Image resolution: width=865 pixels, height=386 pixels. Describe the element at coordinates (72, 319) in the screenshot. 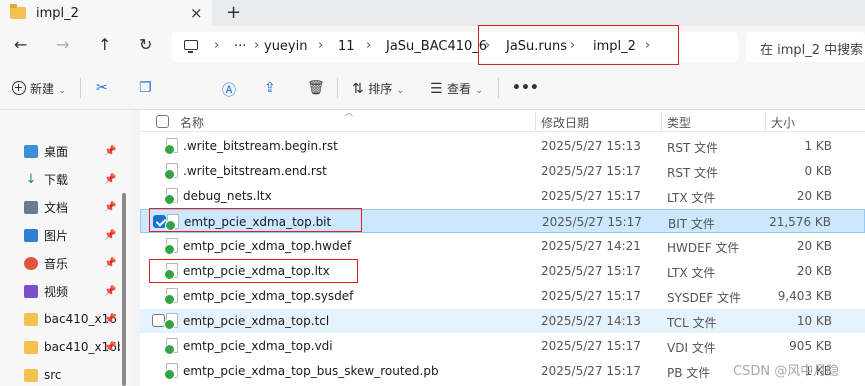

I see `sidebar-item-bac410-x16: bac410_x16 📌` at that location.